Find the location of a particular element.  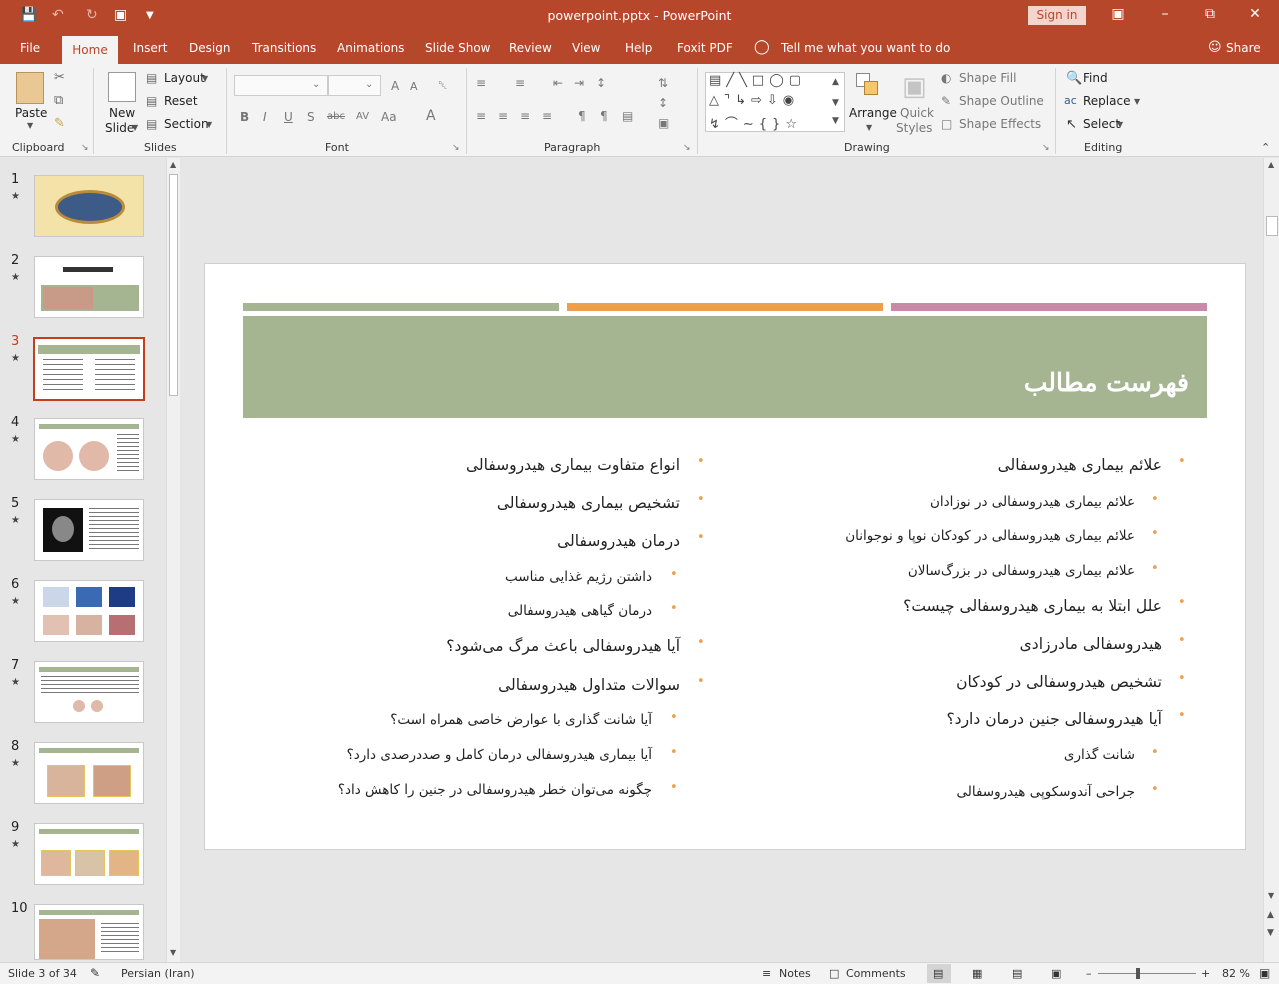

tab-slide-show: Slide Show is located at coordinates (457, 48).